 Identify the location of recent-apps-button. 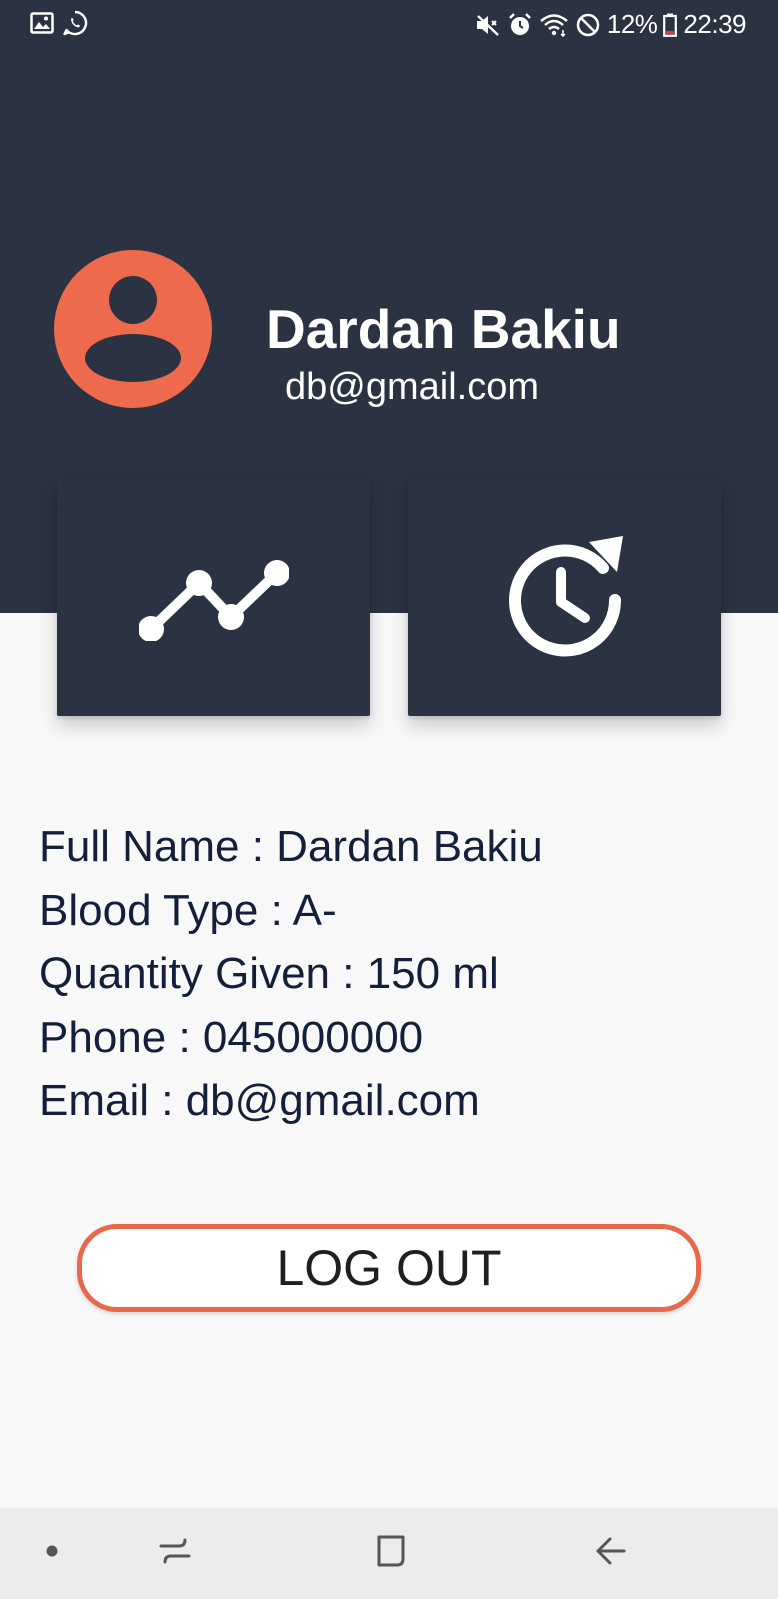
(175, 1553).